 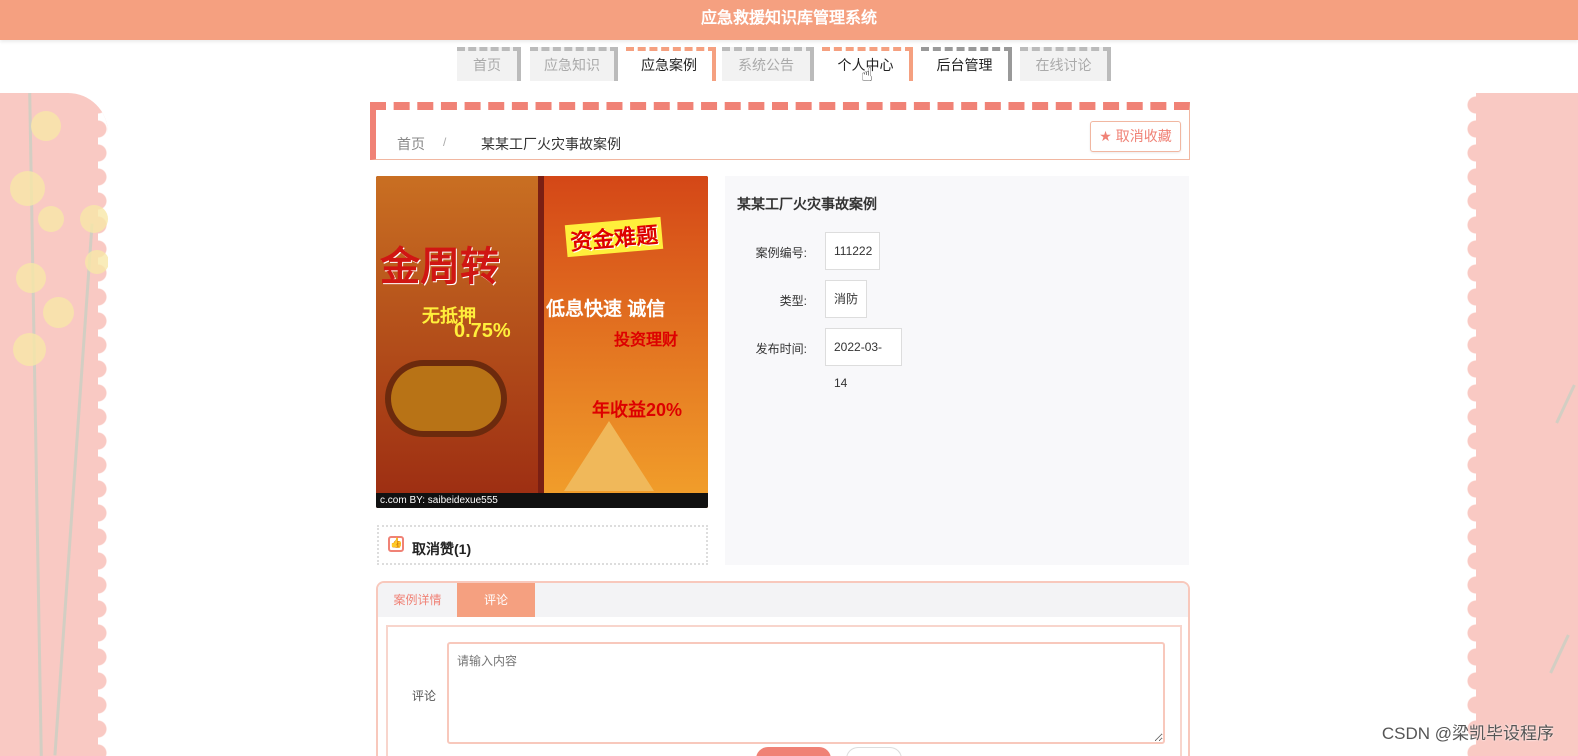 What do you see at coordinates (863, 359) in the screenshot?
I see `publish-time-value: 2022-03-14` at bounding box center [863, 359].